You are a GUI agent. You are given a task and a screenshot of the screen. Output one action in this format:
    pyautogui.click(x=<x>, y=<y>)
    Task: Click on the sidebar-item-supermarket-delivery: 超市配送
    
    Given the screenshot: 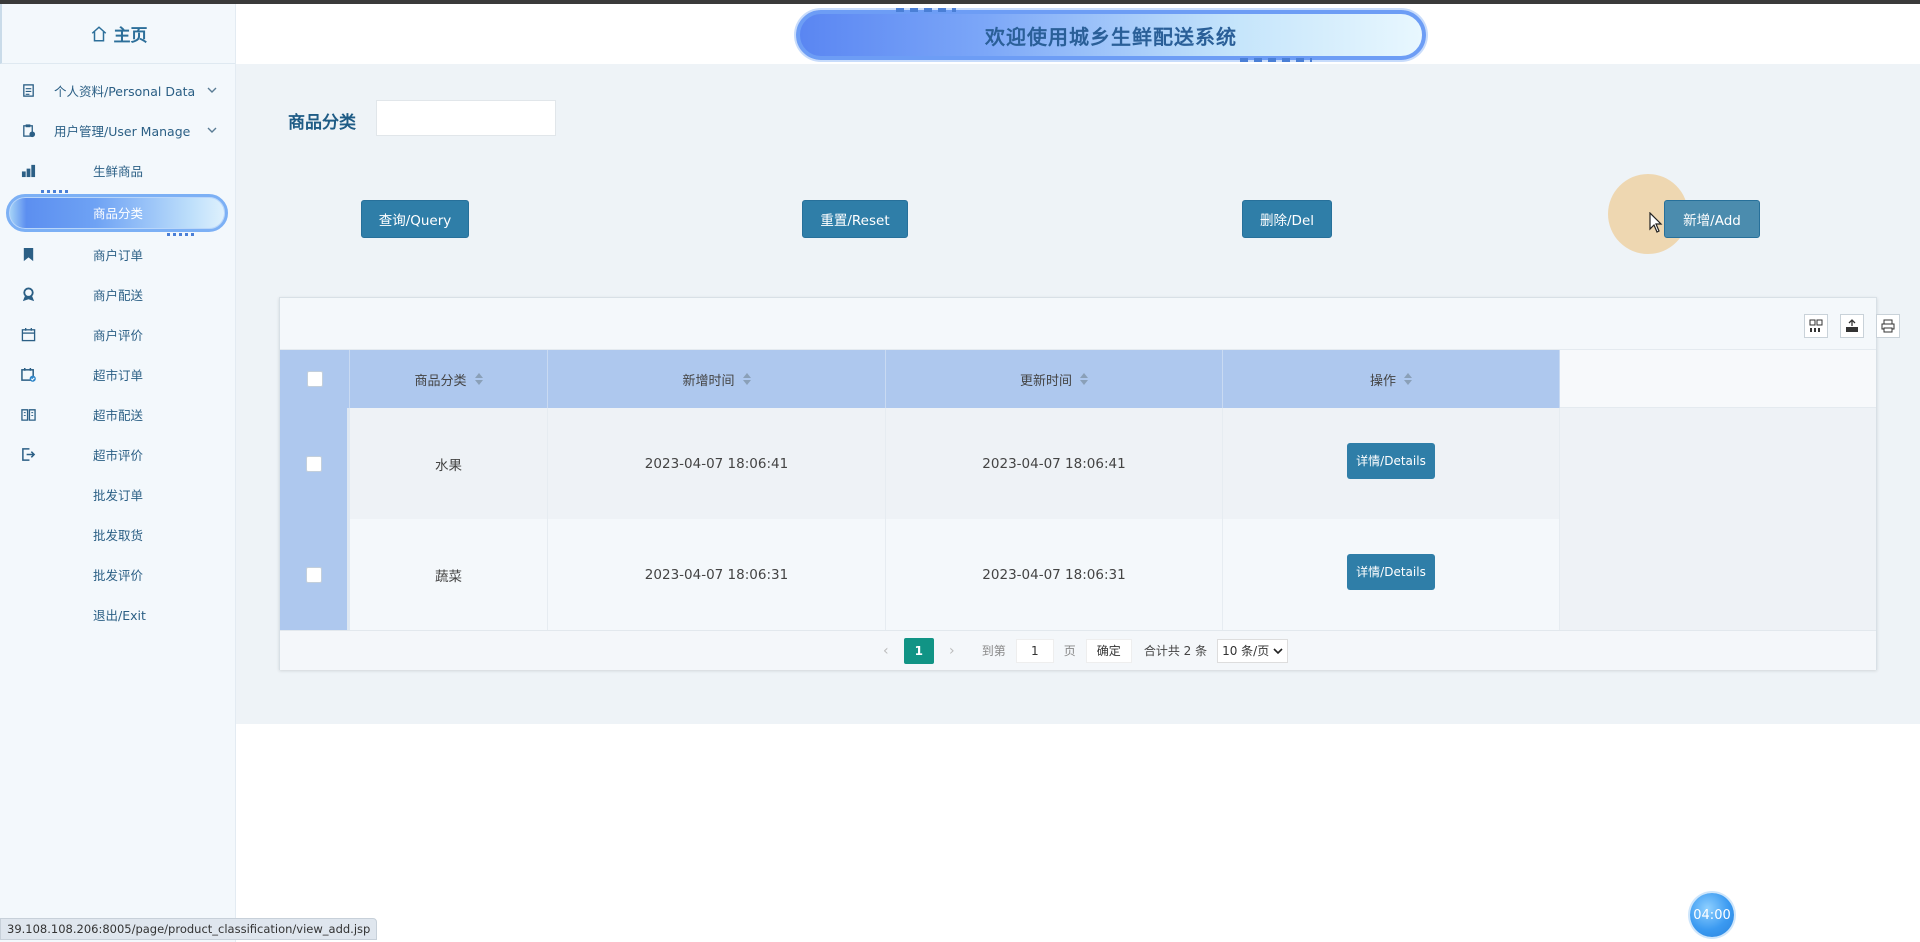 What is the action you would take?
    pyautogui.click(x=117, y=414)
    